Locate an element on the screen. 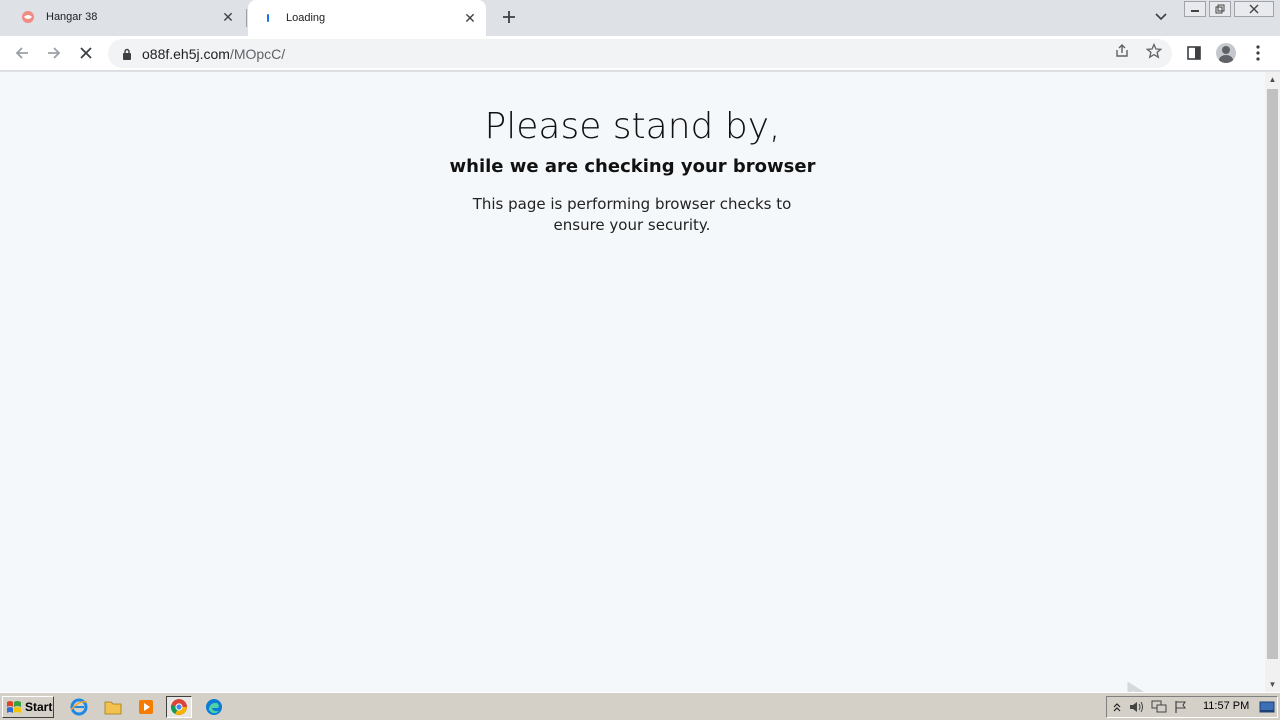 The image size is (1280, 720). media-player-icon is located at coordinates (146, 707).